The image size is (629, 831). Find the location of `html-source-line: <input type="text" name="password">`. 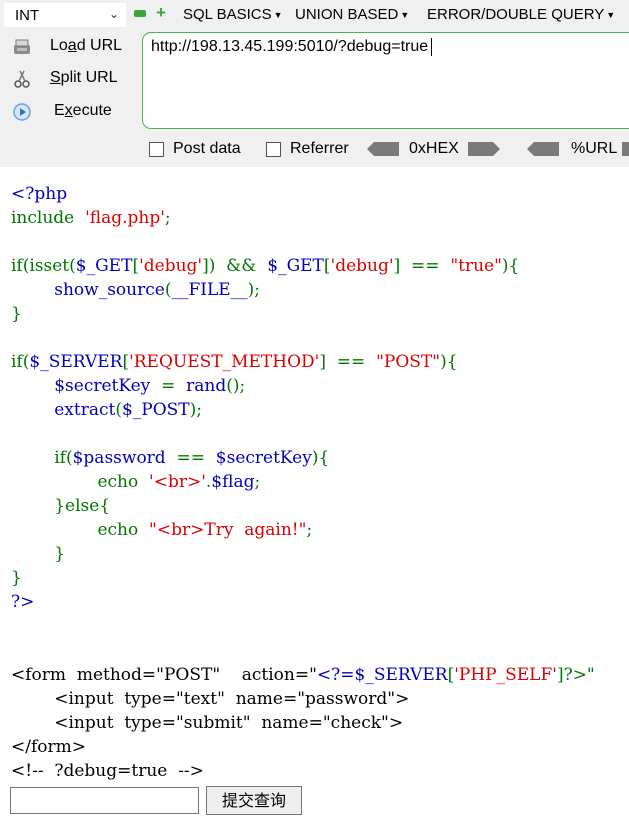

html-source-line: <input type="text" name="password"> is located at coordinates (210, 699).